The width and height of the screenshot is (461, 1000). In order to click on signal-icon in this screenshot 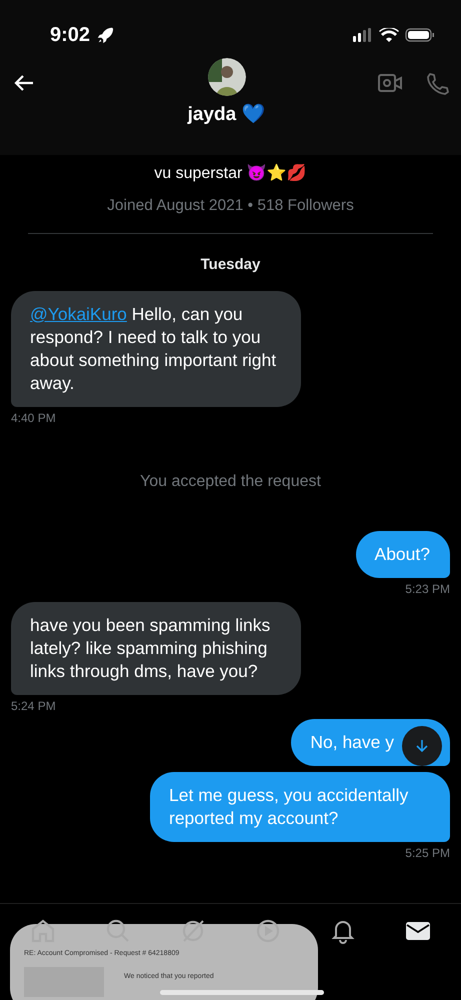, I will do `click(363, 35)`.